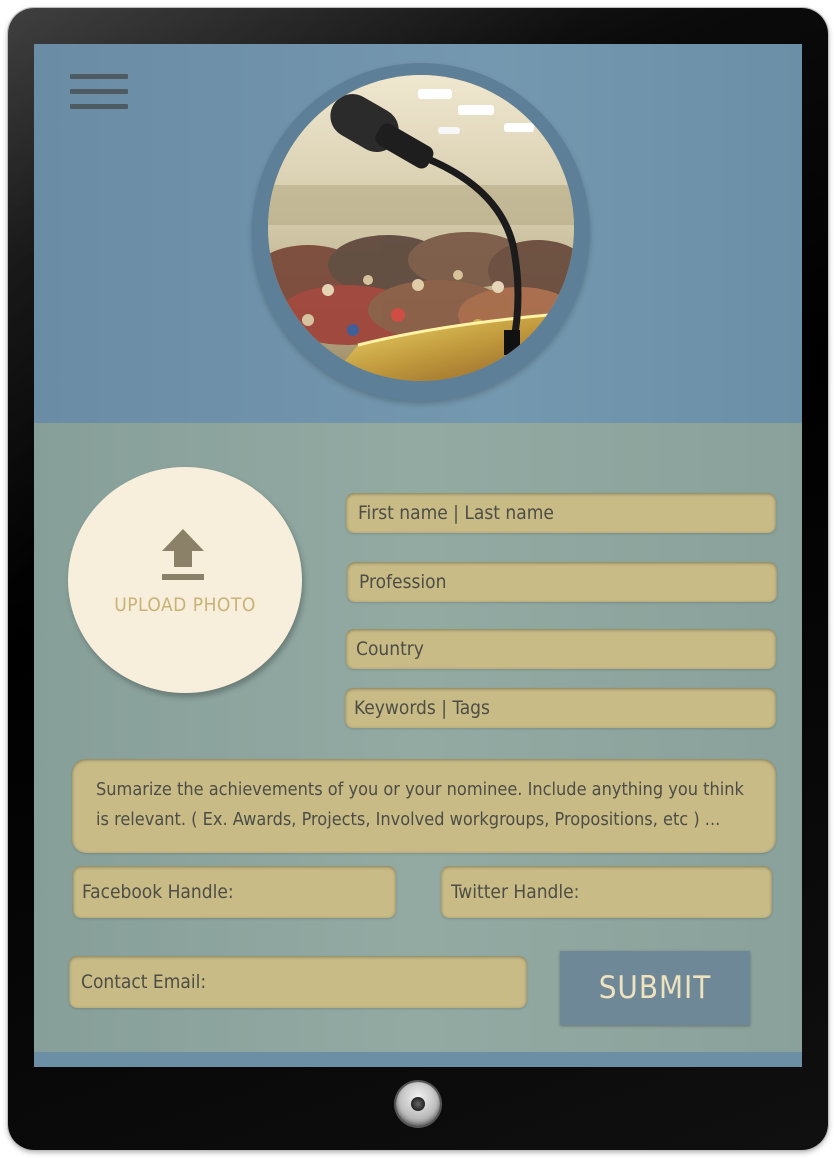 Image resolution: width=836 pixels, height=1158 pixels. I want to click on bottom-strip, so click(418, 1059).